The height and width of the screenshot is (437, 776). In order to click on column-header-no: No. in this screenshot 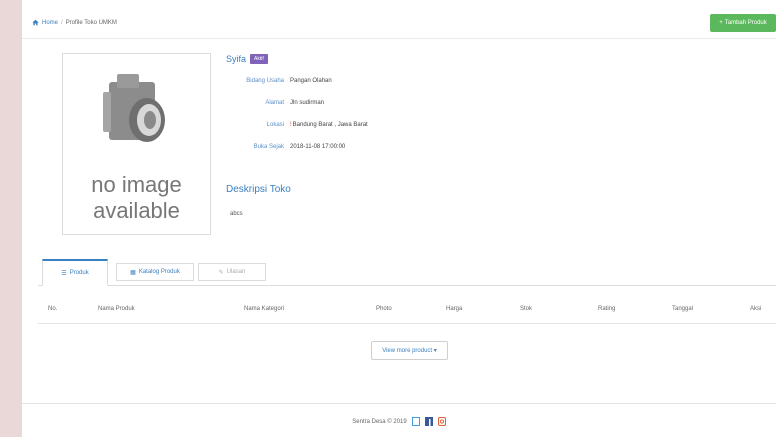, I will do `click(53, 309)`.